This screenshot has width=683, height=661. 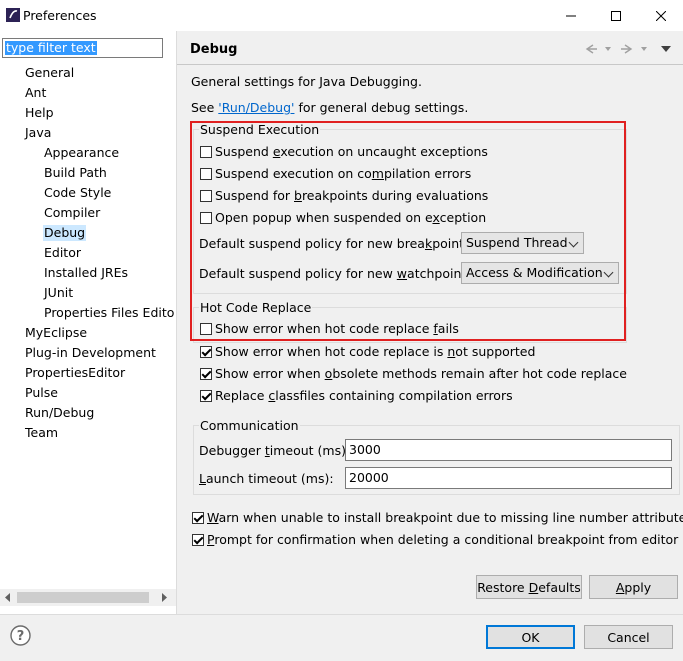 What do you see at coordinates (56, 333) in the screenshot?
I see `tree-item: MyEclipse` at bounding box center [56, 333].